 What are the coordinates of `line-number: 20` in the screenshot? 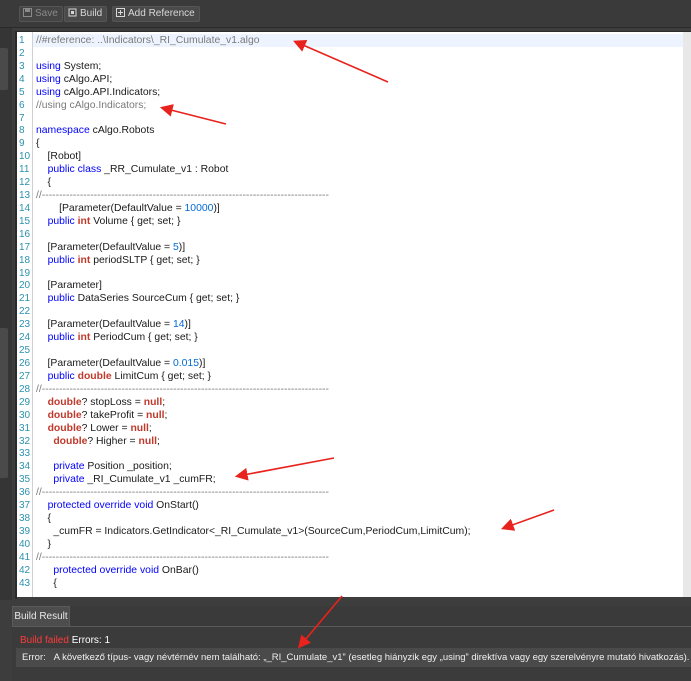 It's located at (25, 286).